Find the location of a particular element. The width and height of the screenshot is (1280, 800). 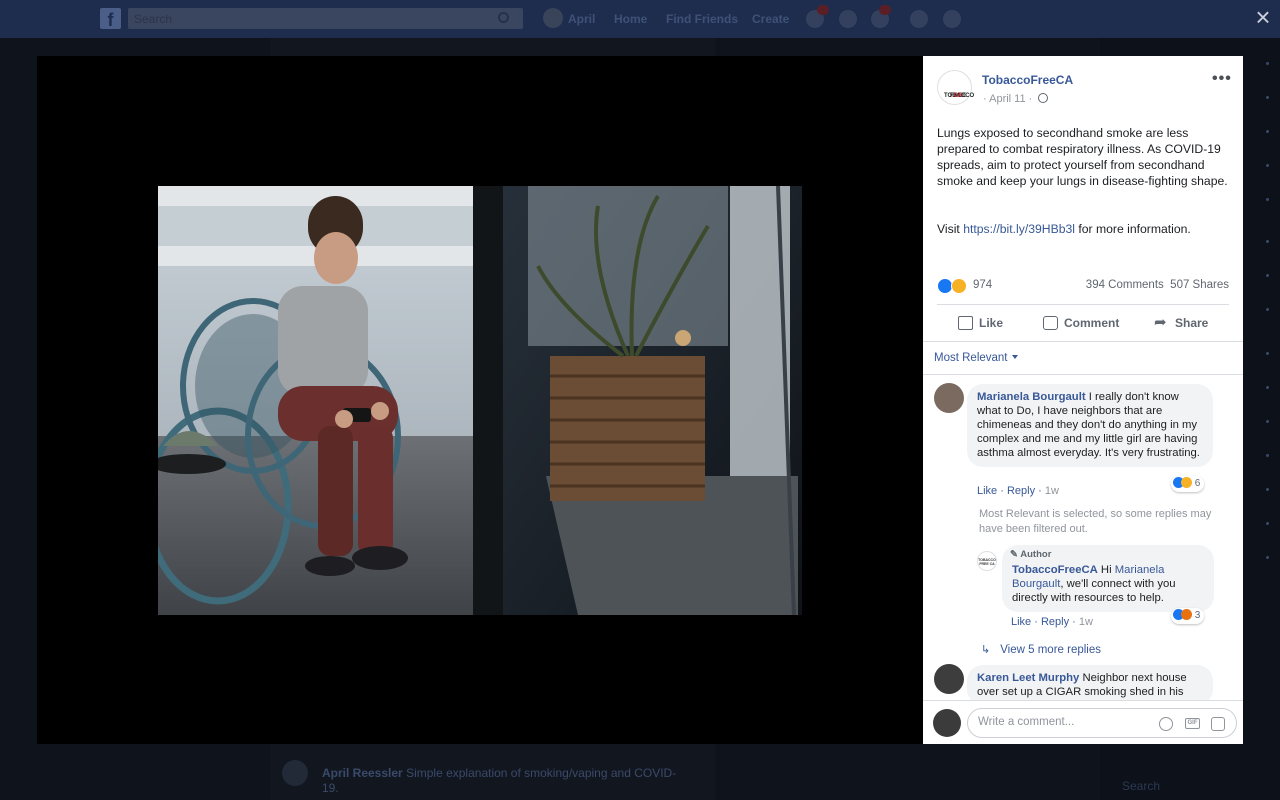

chevron-down-icon is located at coordinates (982, 19).